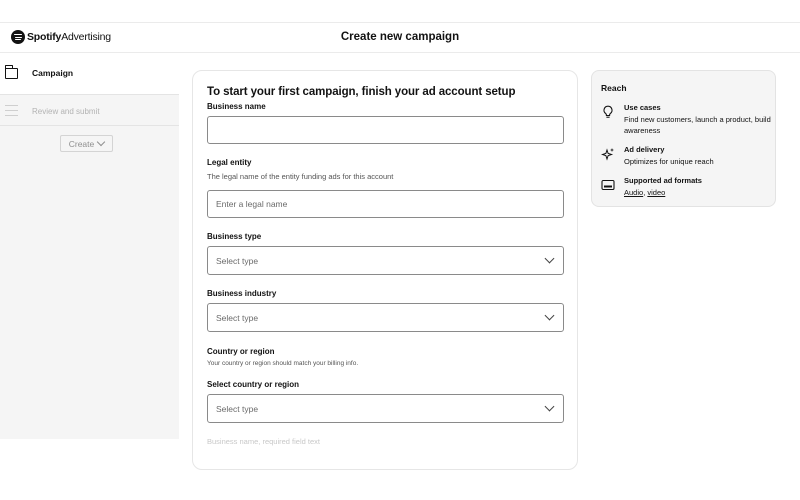 This screenshot has width=800, height=500. Describe the element at coordinates (385, 204) in the screenshot. I see `legal-entity-input` at that location.